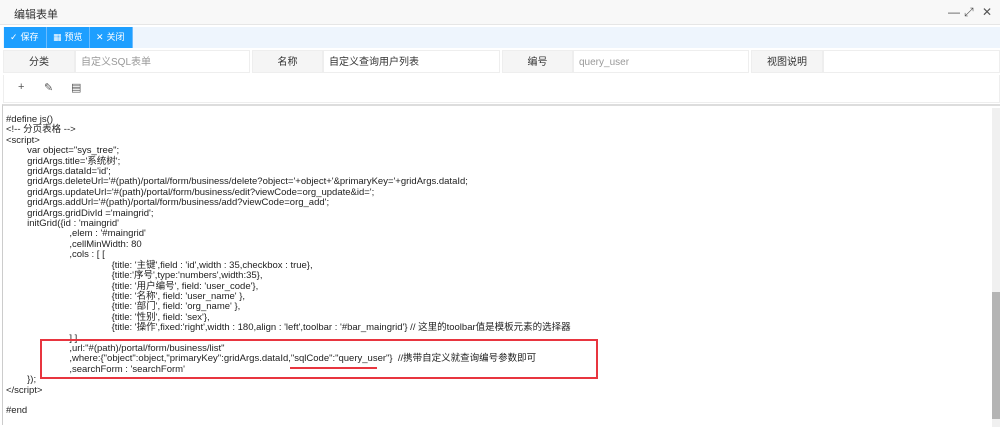 This screenshot has height=427, width=1000. What do you see at coordinates (14, 37) in the screenshot?
I see `check-icon: ✓` at bounding box center [14, 37].